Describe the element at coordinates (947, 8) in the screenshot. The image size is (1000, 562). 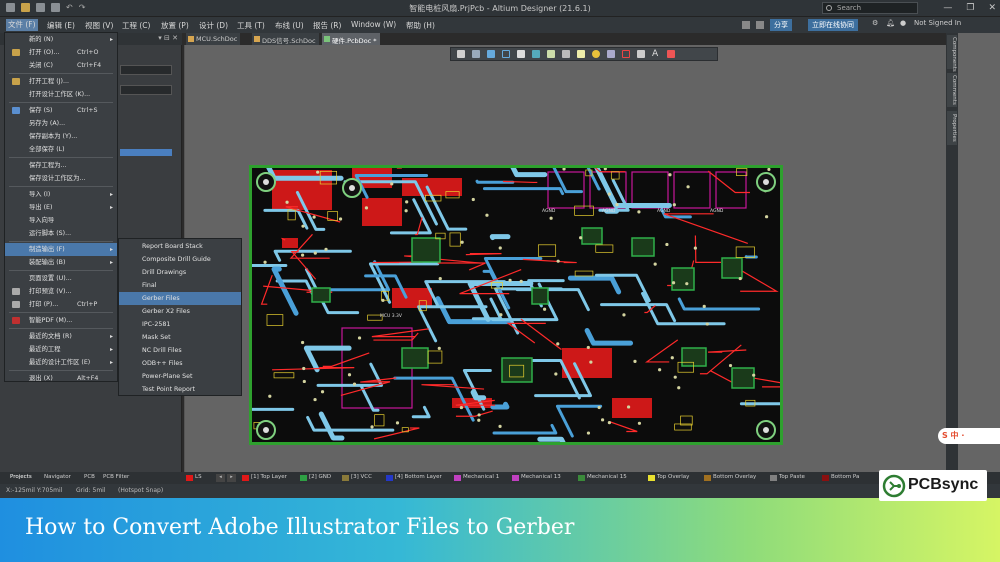
I see `minimize-button: —` at that location.